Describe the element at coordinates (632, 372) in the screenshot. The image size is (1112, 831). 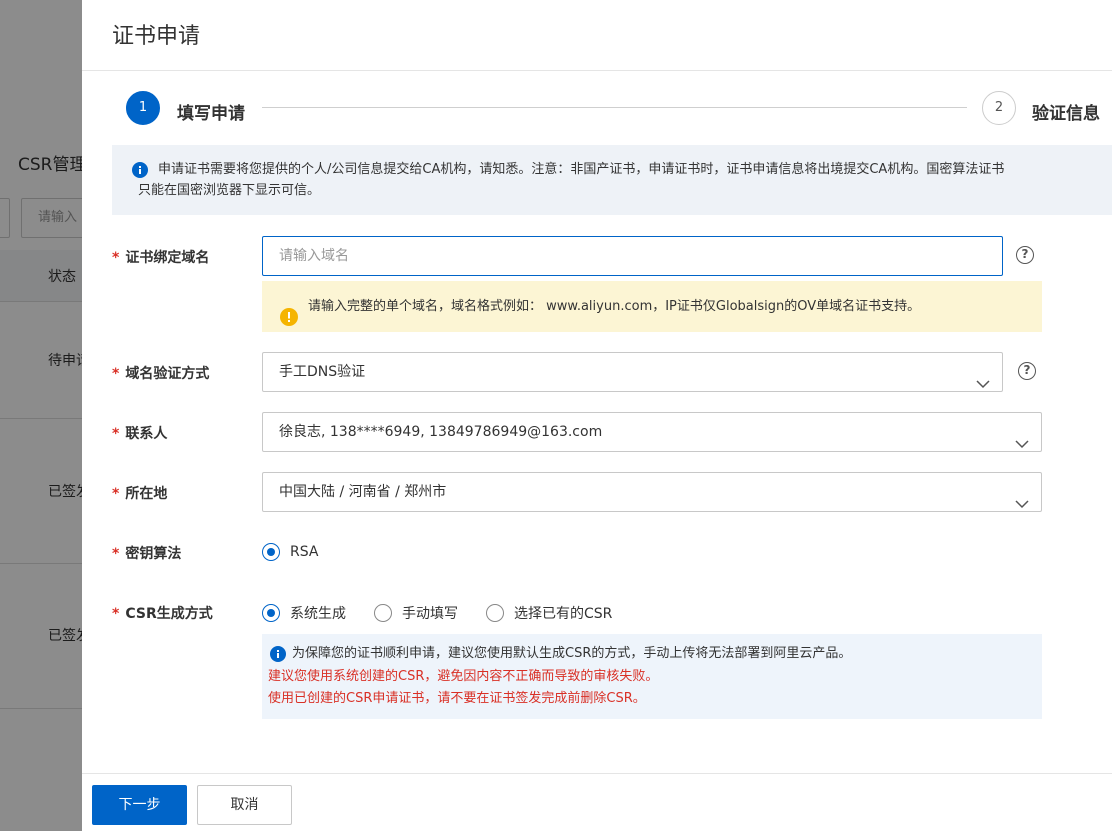
I see `verify-method-select: 手工DNS验证` at that location.